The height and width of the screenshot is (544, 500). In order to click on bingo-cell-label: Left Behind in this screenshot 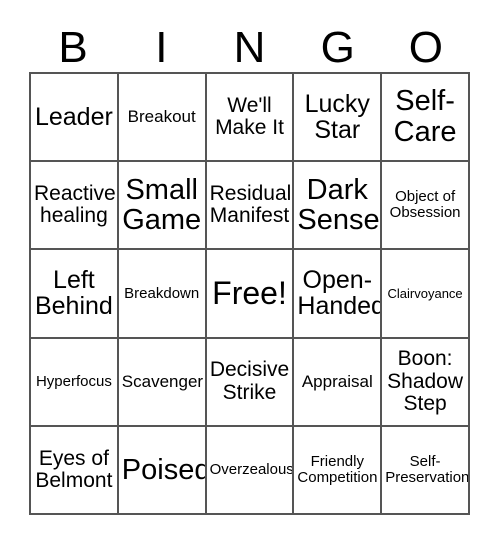, I will do `click(73, 293)`.